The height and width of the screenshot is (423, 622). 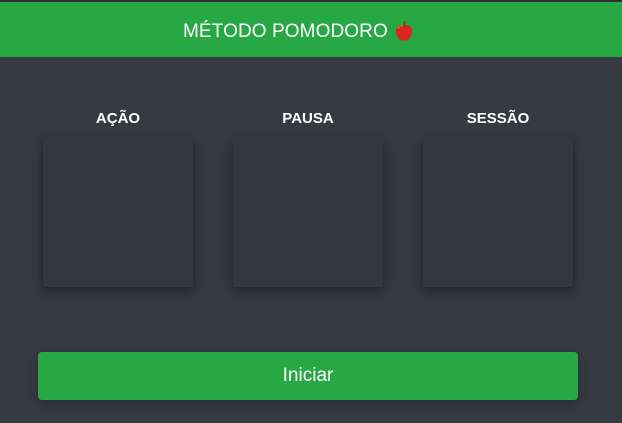 What do you see at coordinates (308, 376) in the screenshot?
I see `start-button: Iniciar` at bounding box center [308, 376].